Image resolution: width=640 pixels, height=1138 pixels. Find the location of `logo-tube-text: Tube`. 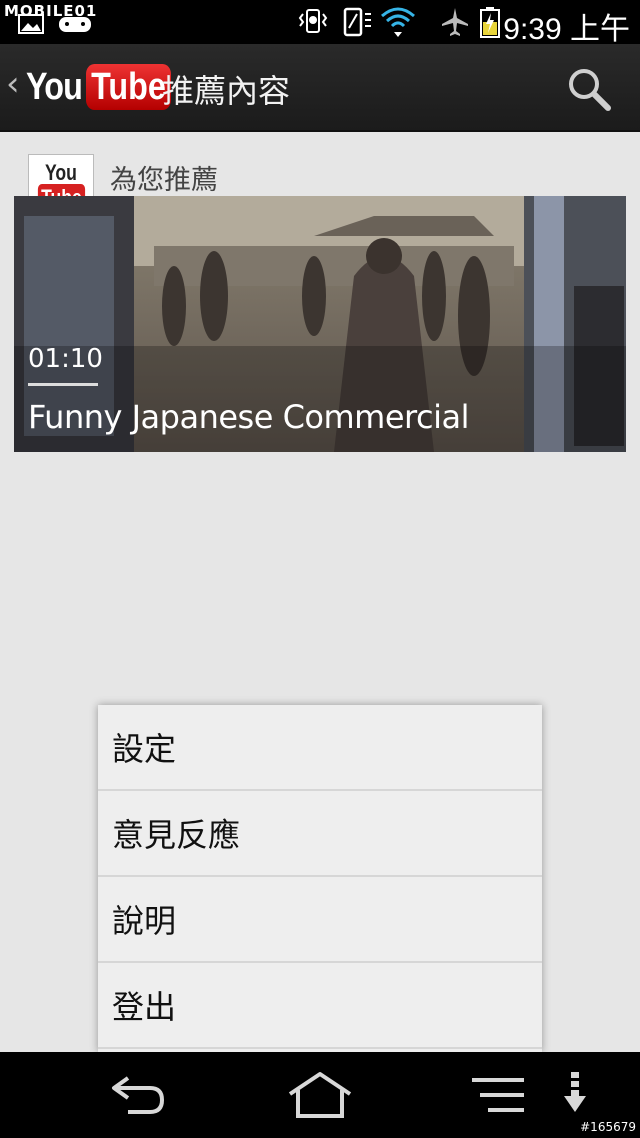

logo-tube-text: Tube is located at coordinates (128, 87).